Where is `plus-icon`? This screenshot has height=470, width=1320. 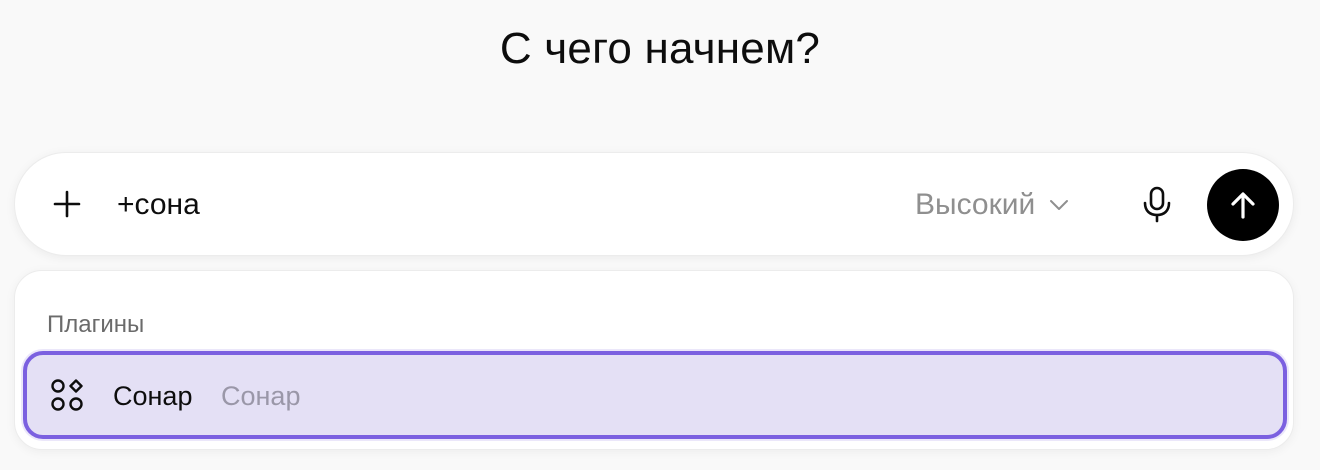 plus-icon is located at coordinates (67, 204).